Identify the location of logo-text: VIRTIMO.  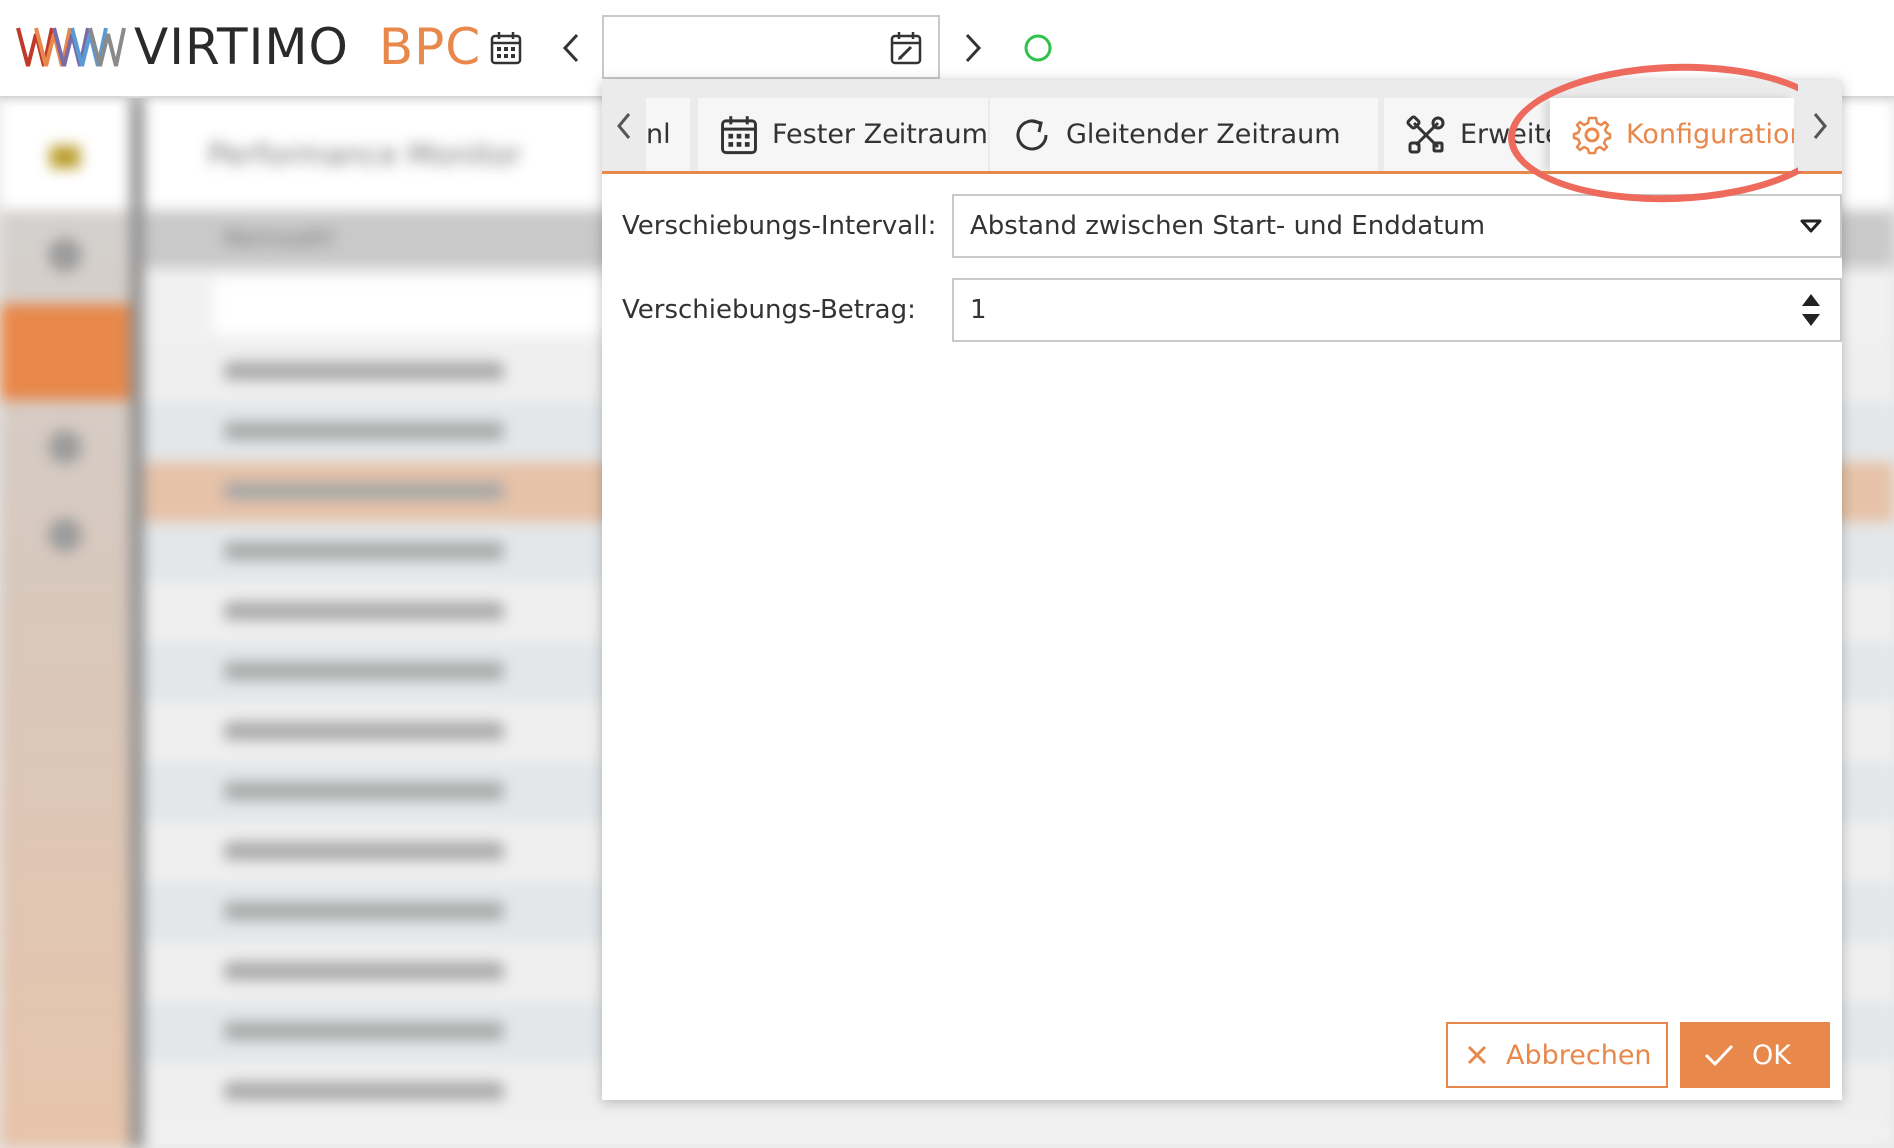
(241, 47).